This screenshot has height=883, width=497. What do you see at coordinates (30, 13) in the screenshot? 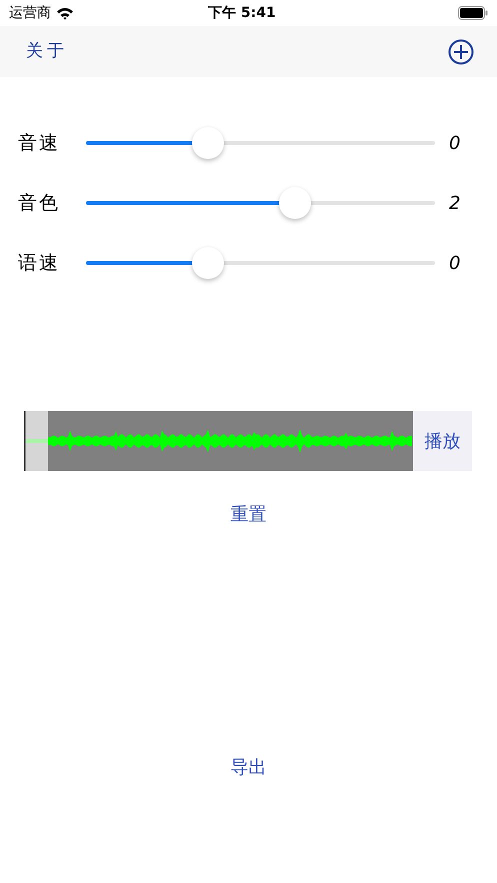
I see `carrier-label: 运营商` at bounding box center [30, 13].